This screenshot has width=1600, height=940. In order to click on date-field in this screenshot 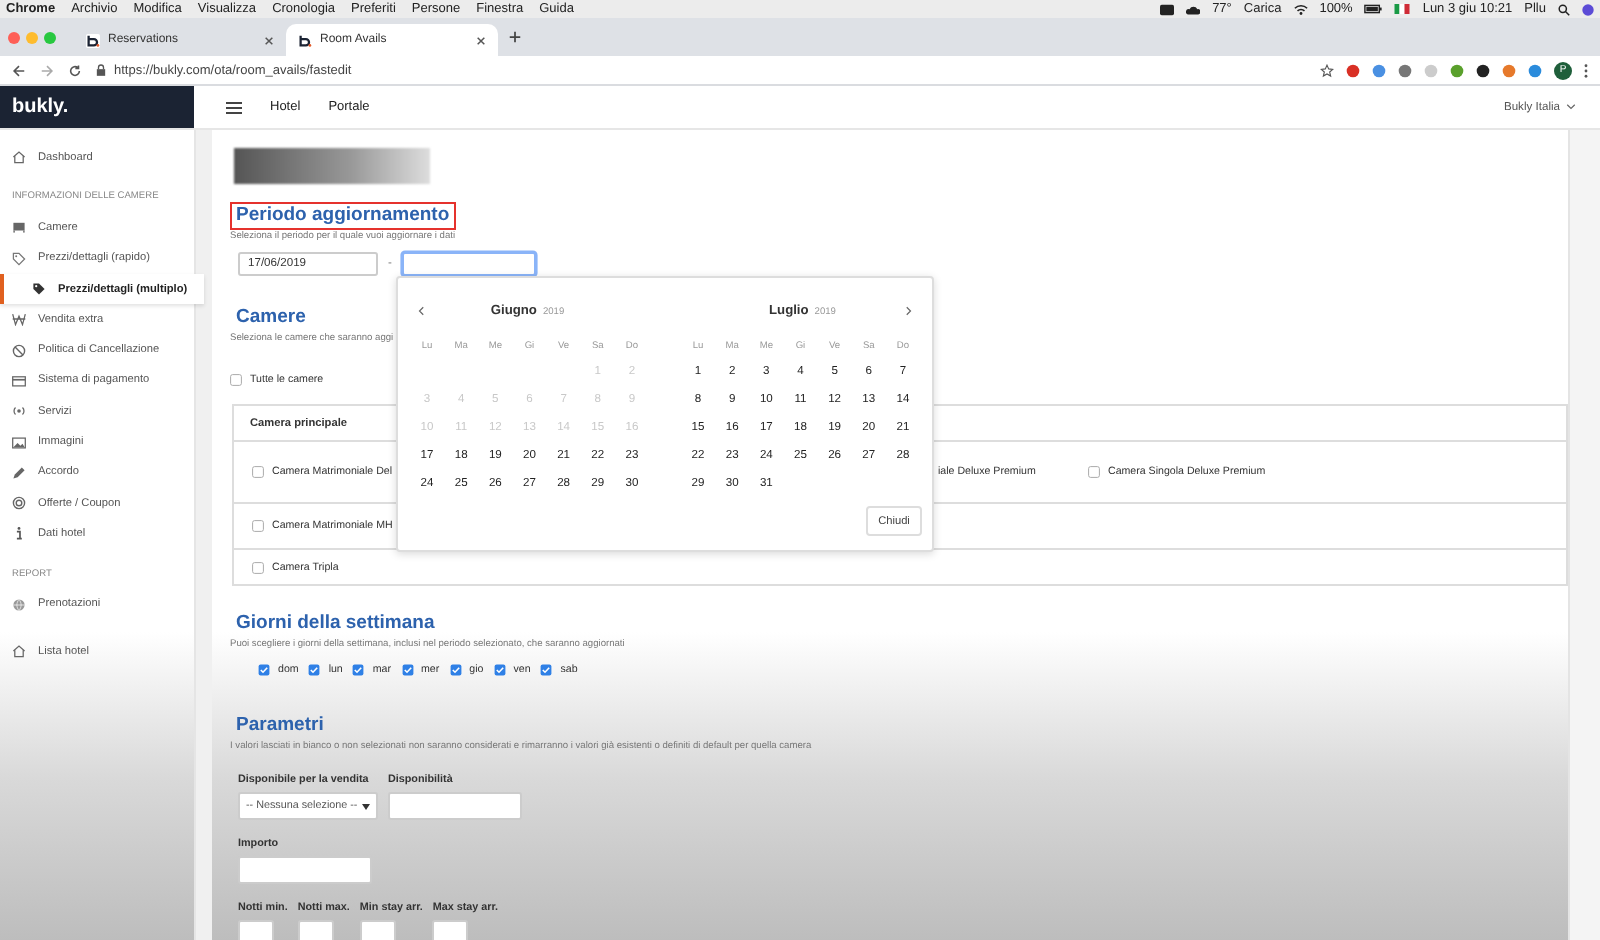, I will do `click(468, 264)`.